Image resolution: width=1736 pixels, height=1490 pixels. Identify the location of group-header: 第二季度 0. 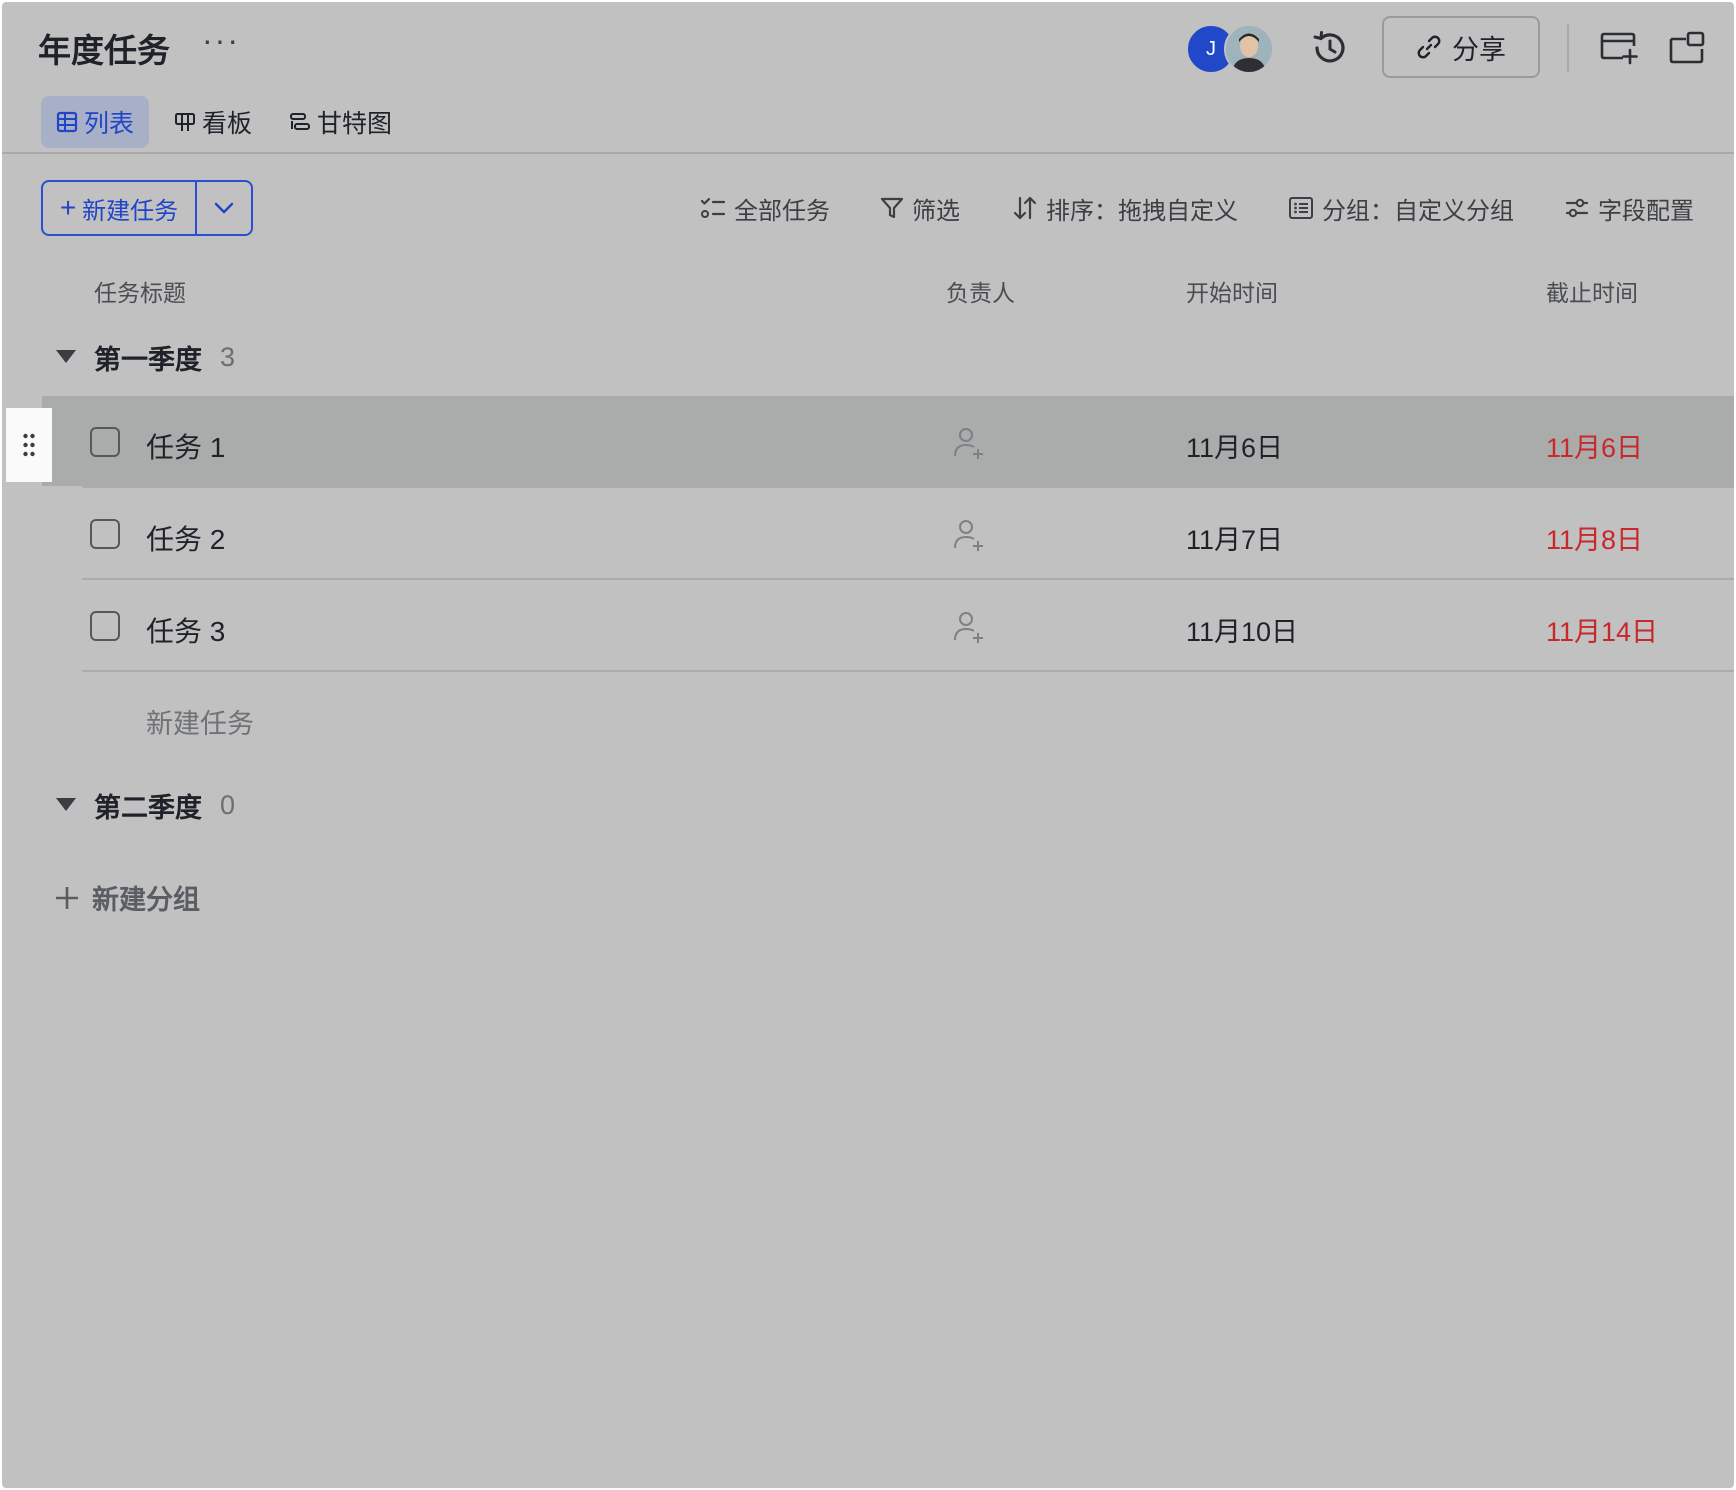
(164, 805).